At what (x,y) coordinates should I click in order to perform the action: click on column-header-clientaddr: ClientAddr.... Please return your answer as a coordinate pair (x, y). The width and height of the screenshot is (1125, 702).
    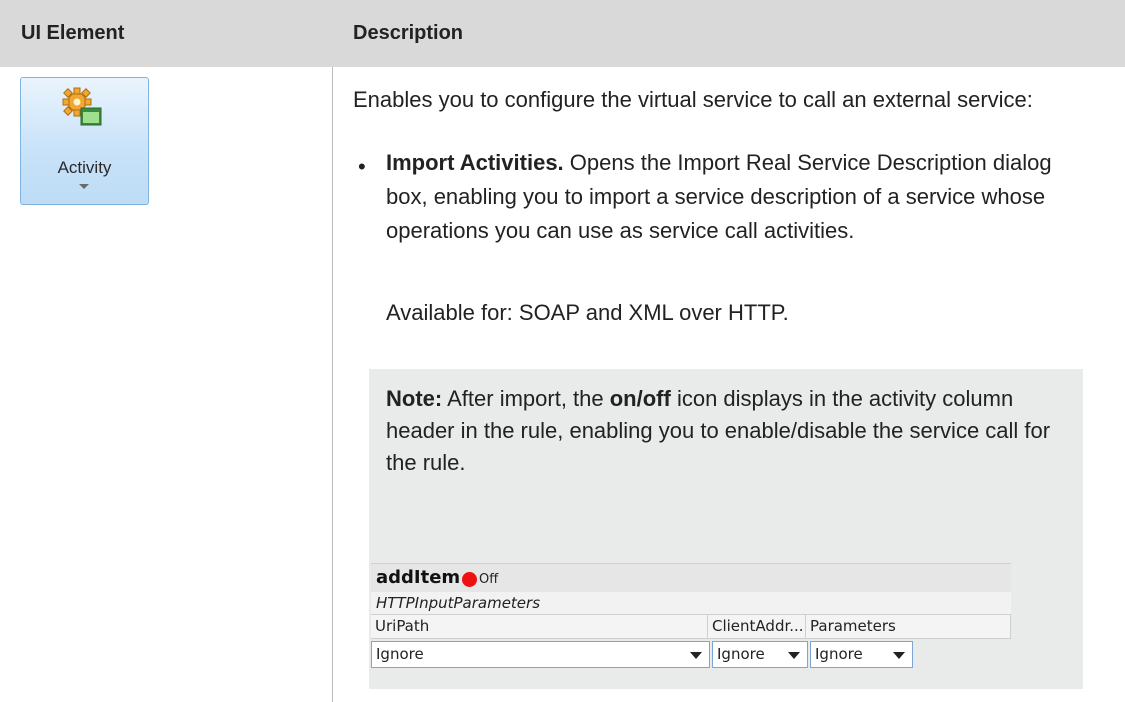
    Looking at the image, I should click on (757, 627).